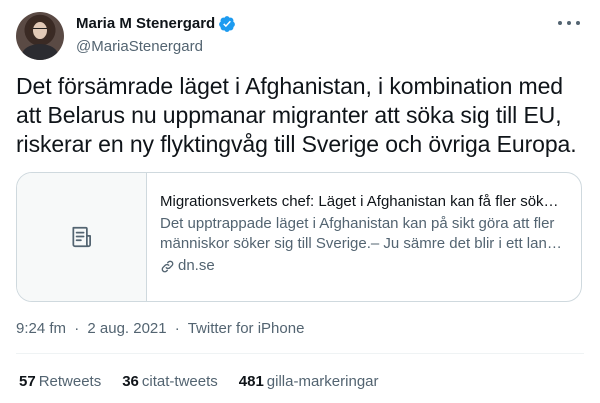 The height and width of the screenshot is (403, 600). I want to click on card-thumbnail, so click(82, 237).